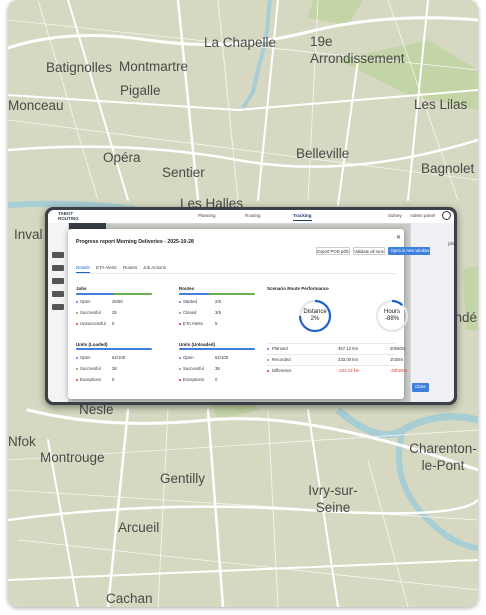 Image resolution: width=486 pixels, height=615 pixels. What do you see at coordinates (114, 312) in the screenshot?
I see `jobs-row-value: 25` at bounding box center [114, 312].